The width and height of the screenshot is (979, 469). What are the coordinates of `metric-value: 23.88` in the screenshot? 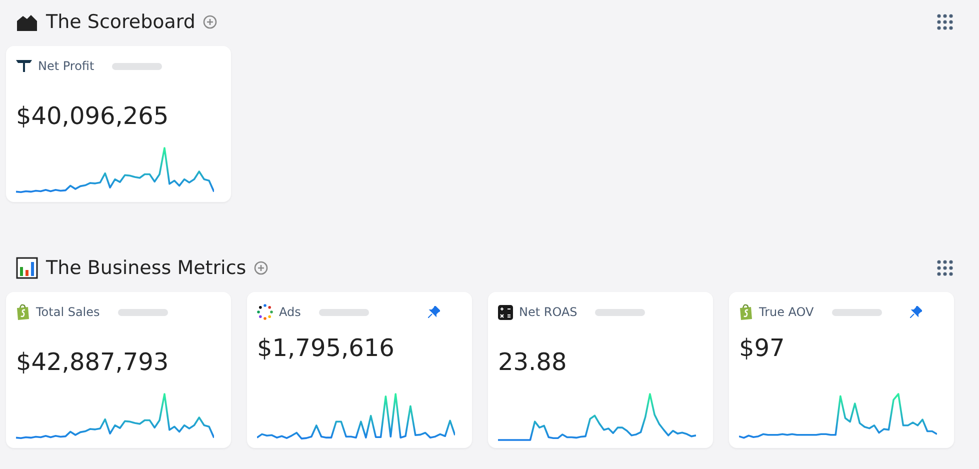 It's located at (533, 362).